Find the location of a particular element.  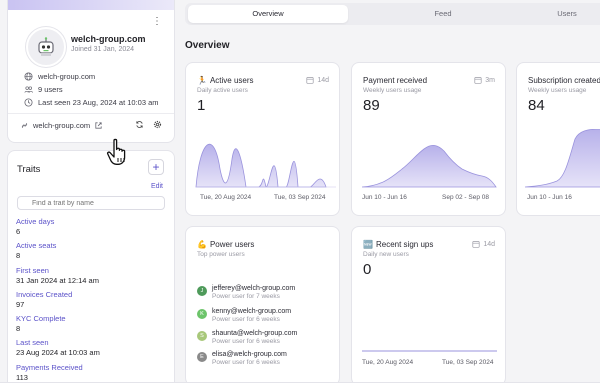

card-title: Payment received is located at coordinates (395, 80).